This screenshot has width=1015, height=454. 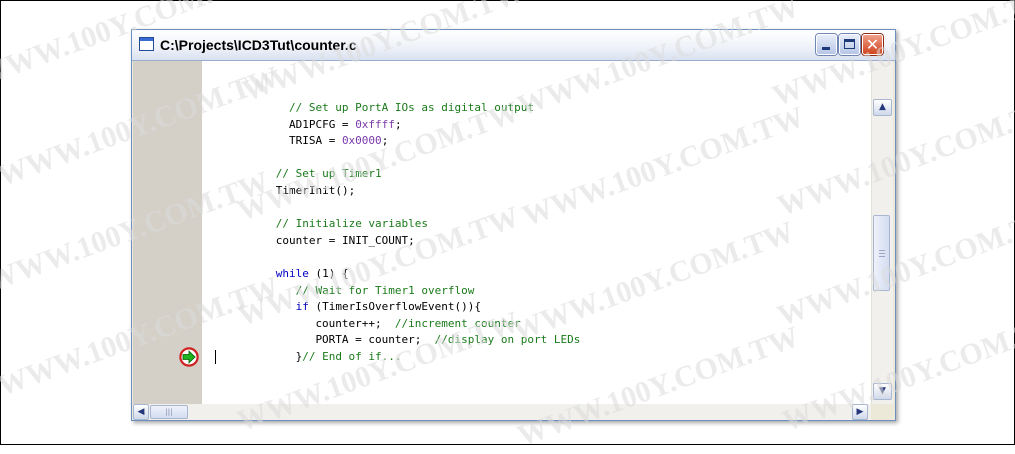 What do you see at coordinates (146, 44) in the screenshot?
I see `document-window-icon` at bounding box center [146, 44].